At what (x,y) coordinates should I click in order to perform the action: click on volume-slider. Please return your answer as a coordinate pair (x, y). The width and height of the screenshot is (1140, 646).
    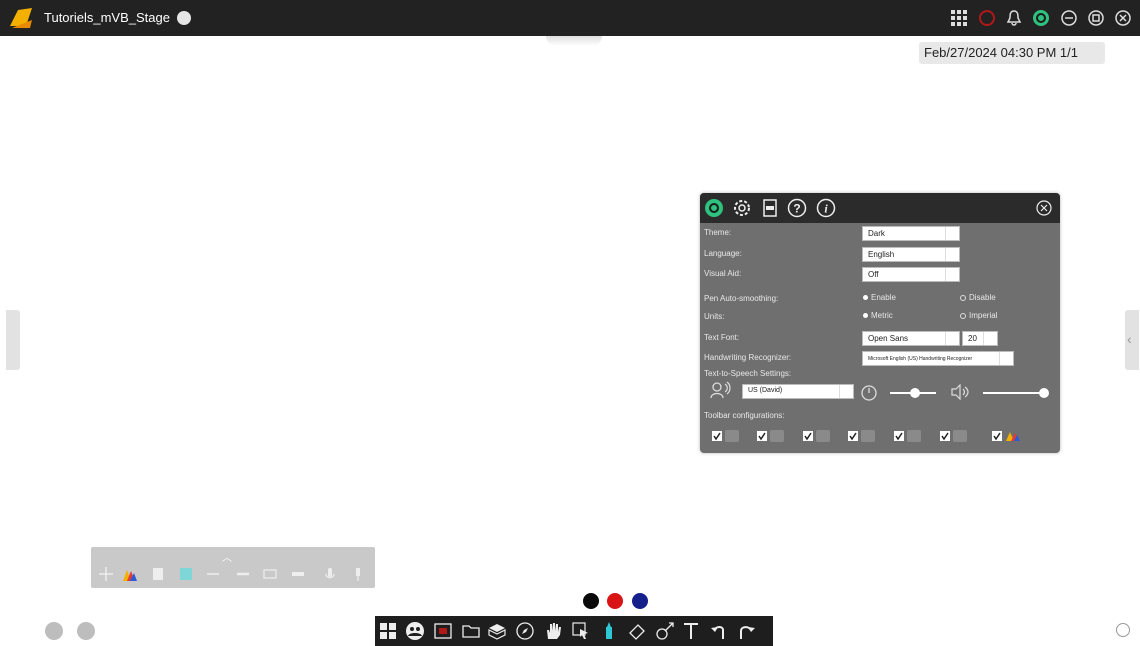
    Looking at the image, I should click on (1013, 393).